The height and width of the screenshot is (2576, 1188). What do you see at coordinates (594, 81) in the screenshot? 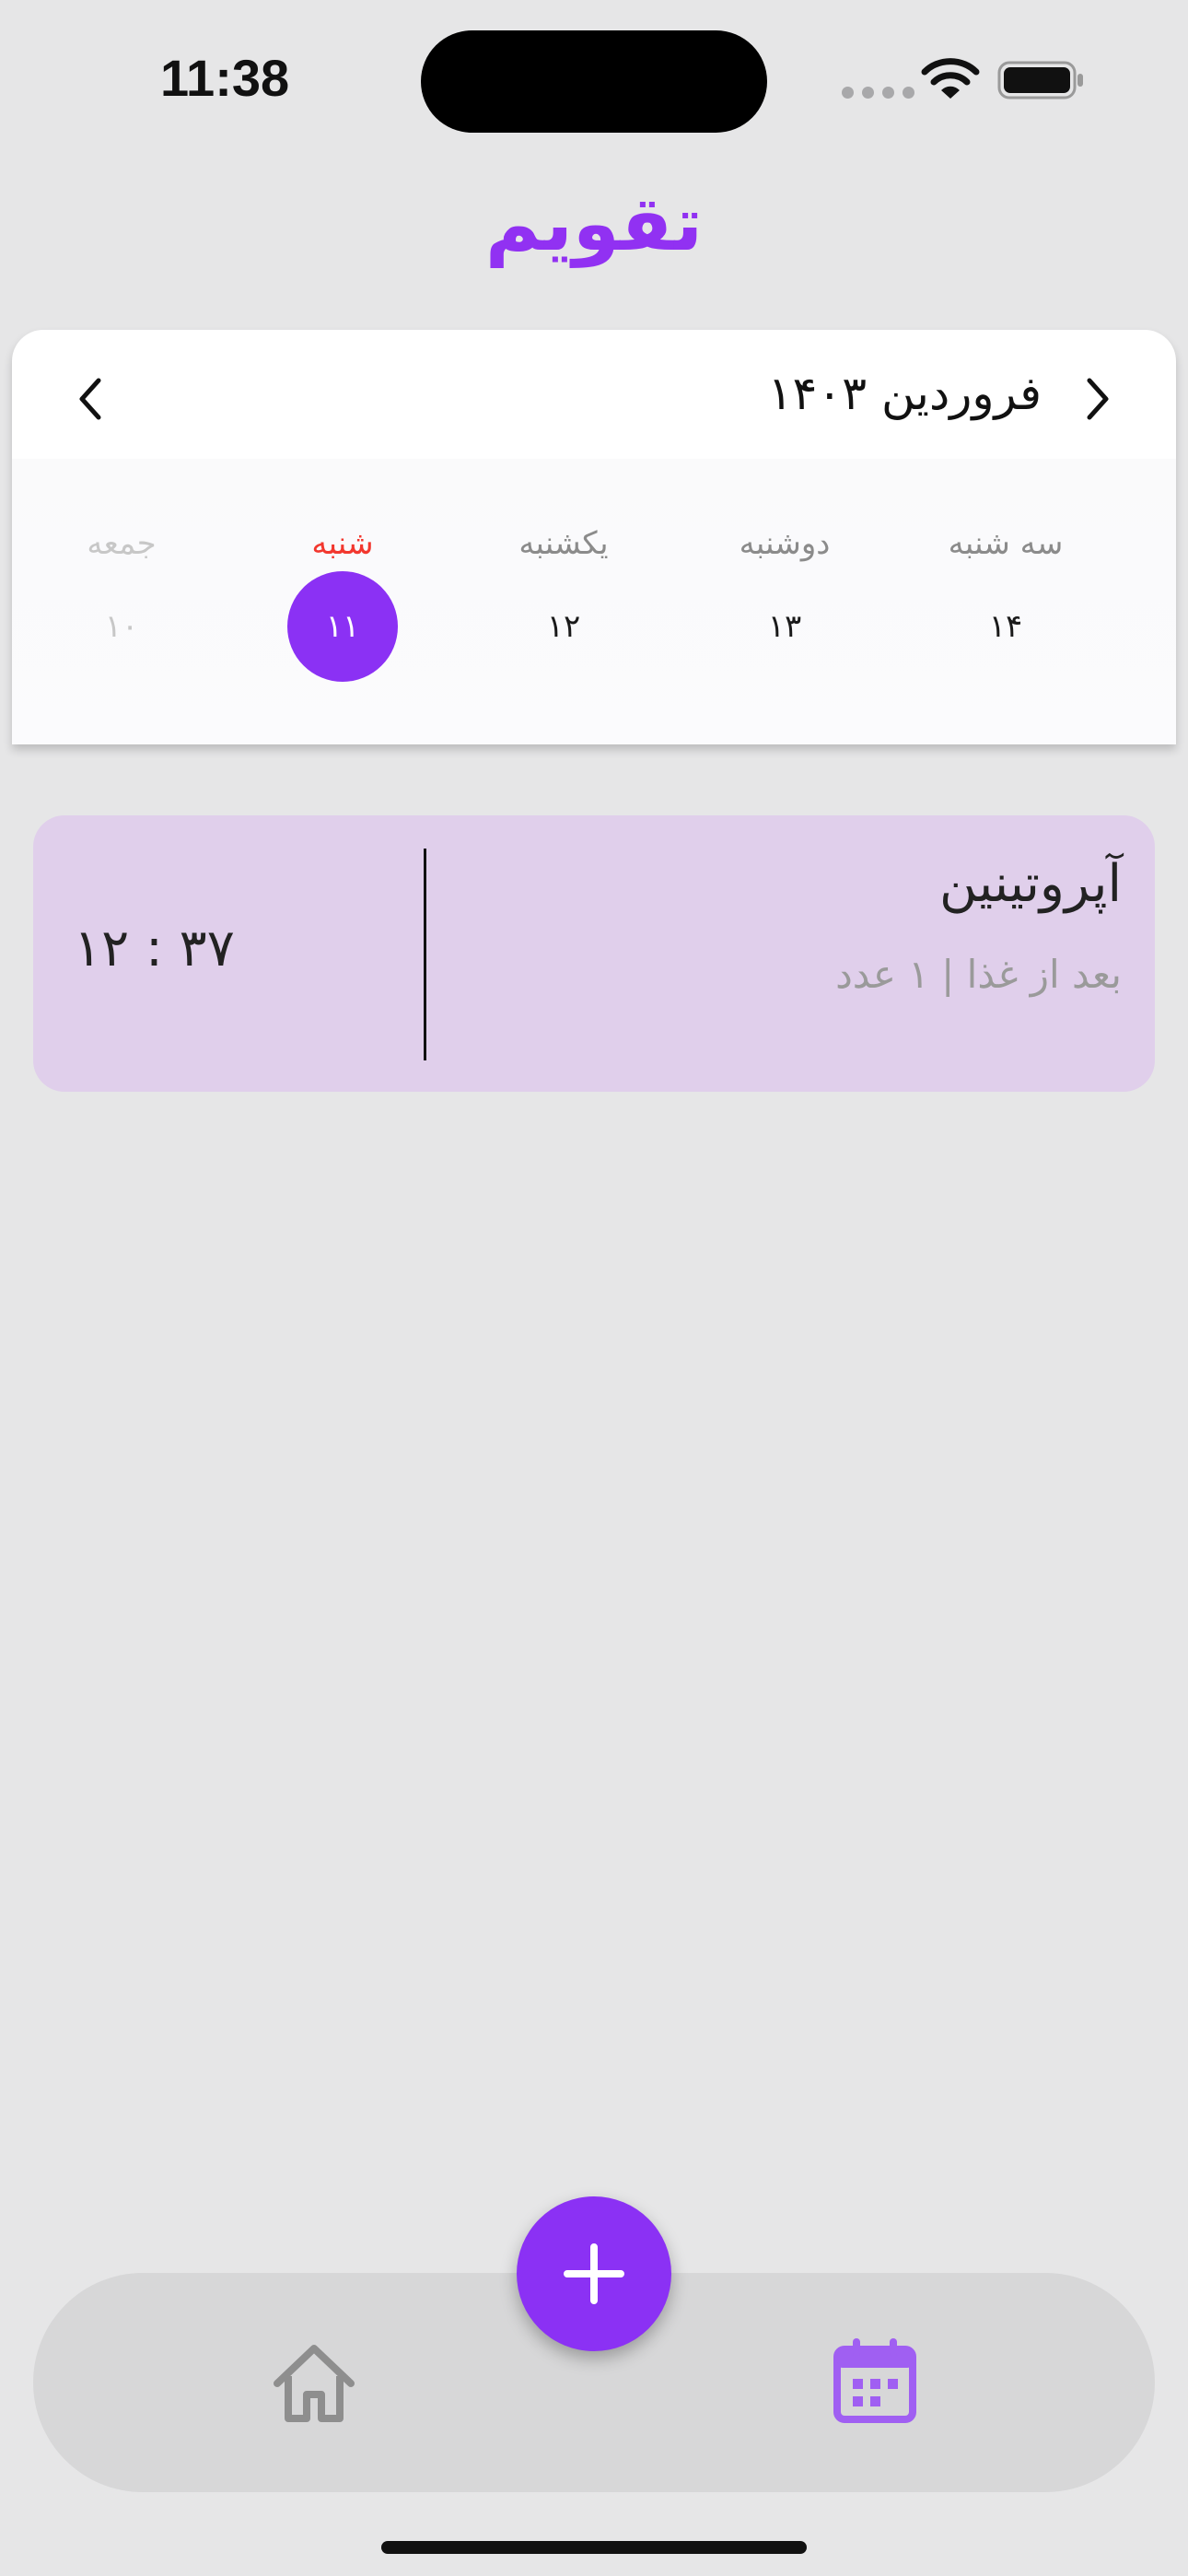
I see `dynamic-island` at bounding box center [594, 81].